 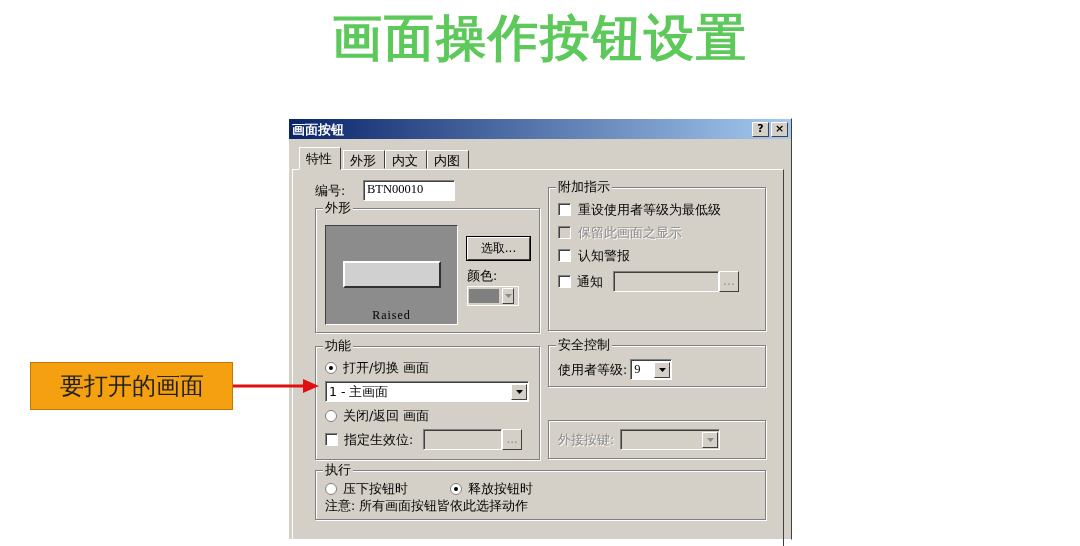 I want to click on tab: 特性, so click(x=320, y=158).